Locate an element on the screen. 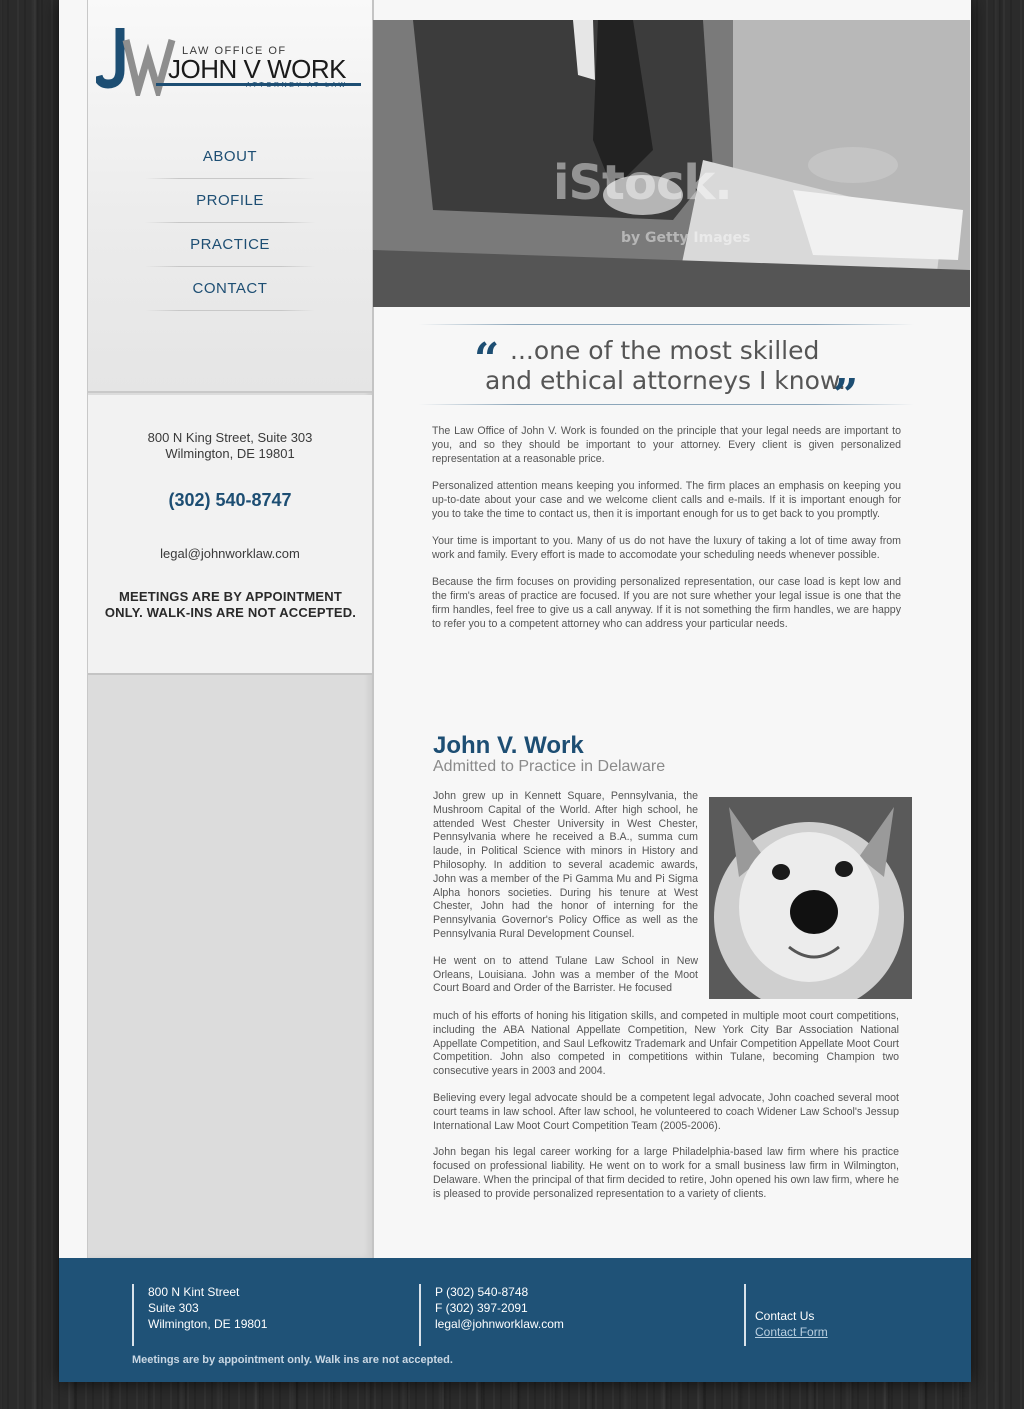 This screenshot has height=1409, width=1024. logo-tagline: ATTORNEY AT LAW is located at coordinates (297, 85).